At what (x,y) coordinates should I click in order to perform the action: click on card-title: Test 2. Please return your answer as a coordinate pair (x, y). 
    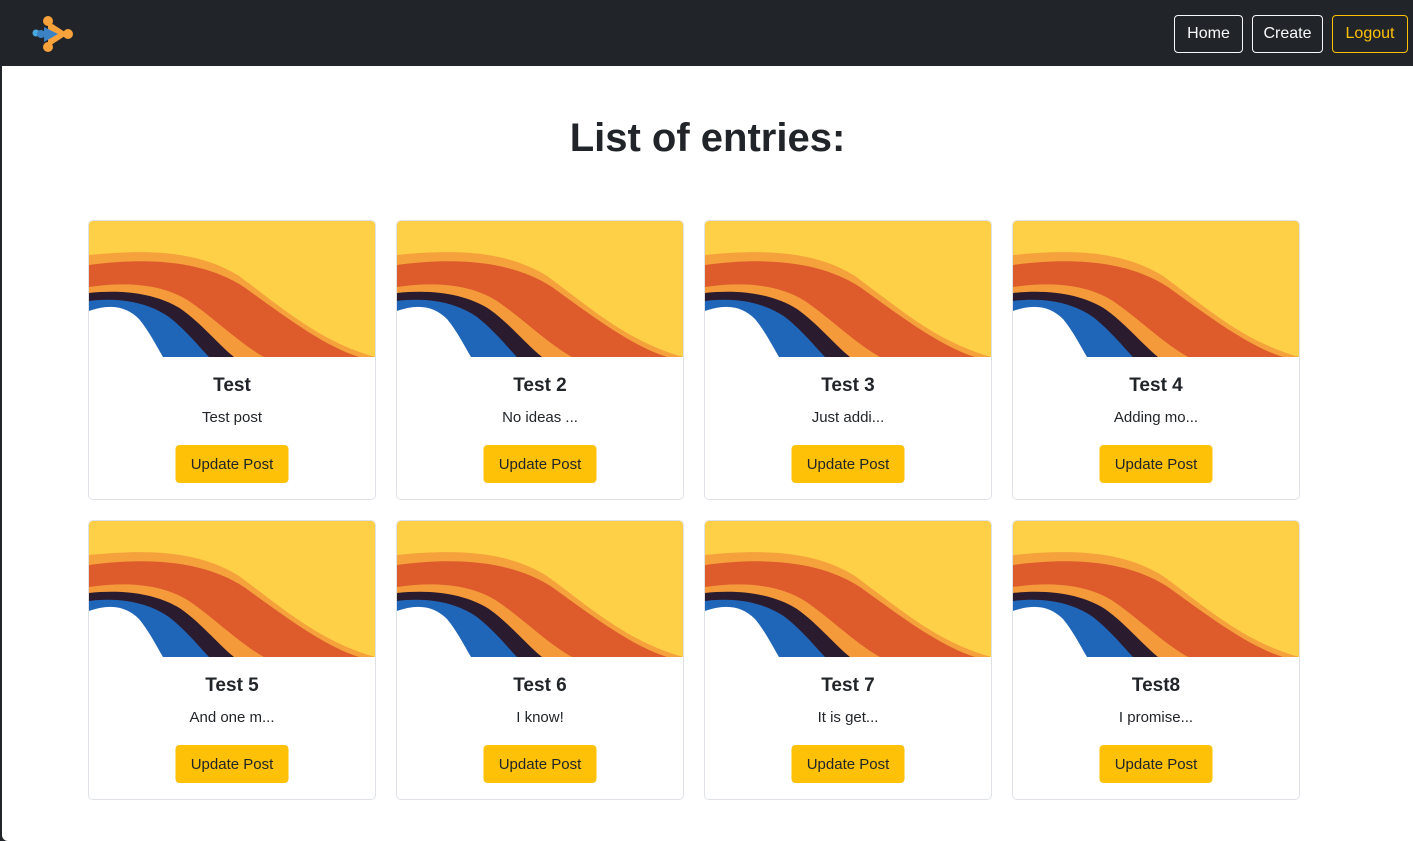
    Looking at the image, I should click on (540, 385).